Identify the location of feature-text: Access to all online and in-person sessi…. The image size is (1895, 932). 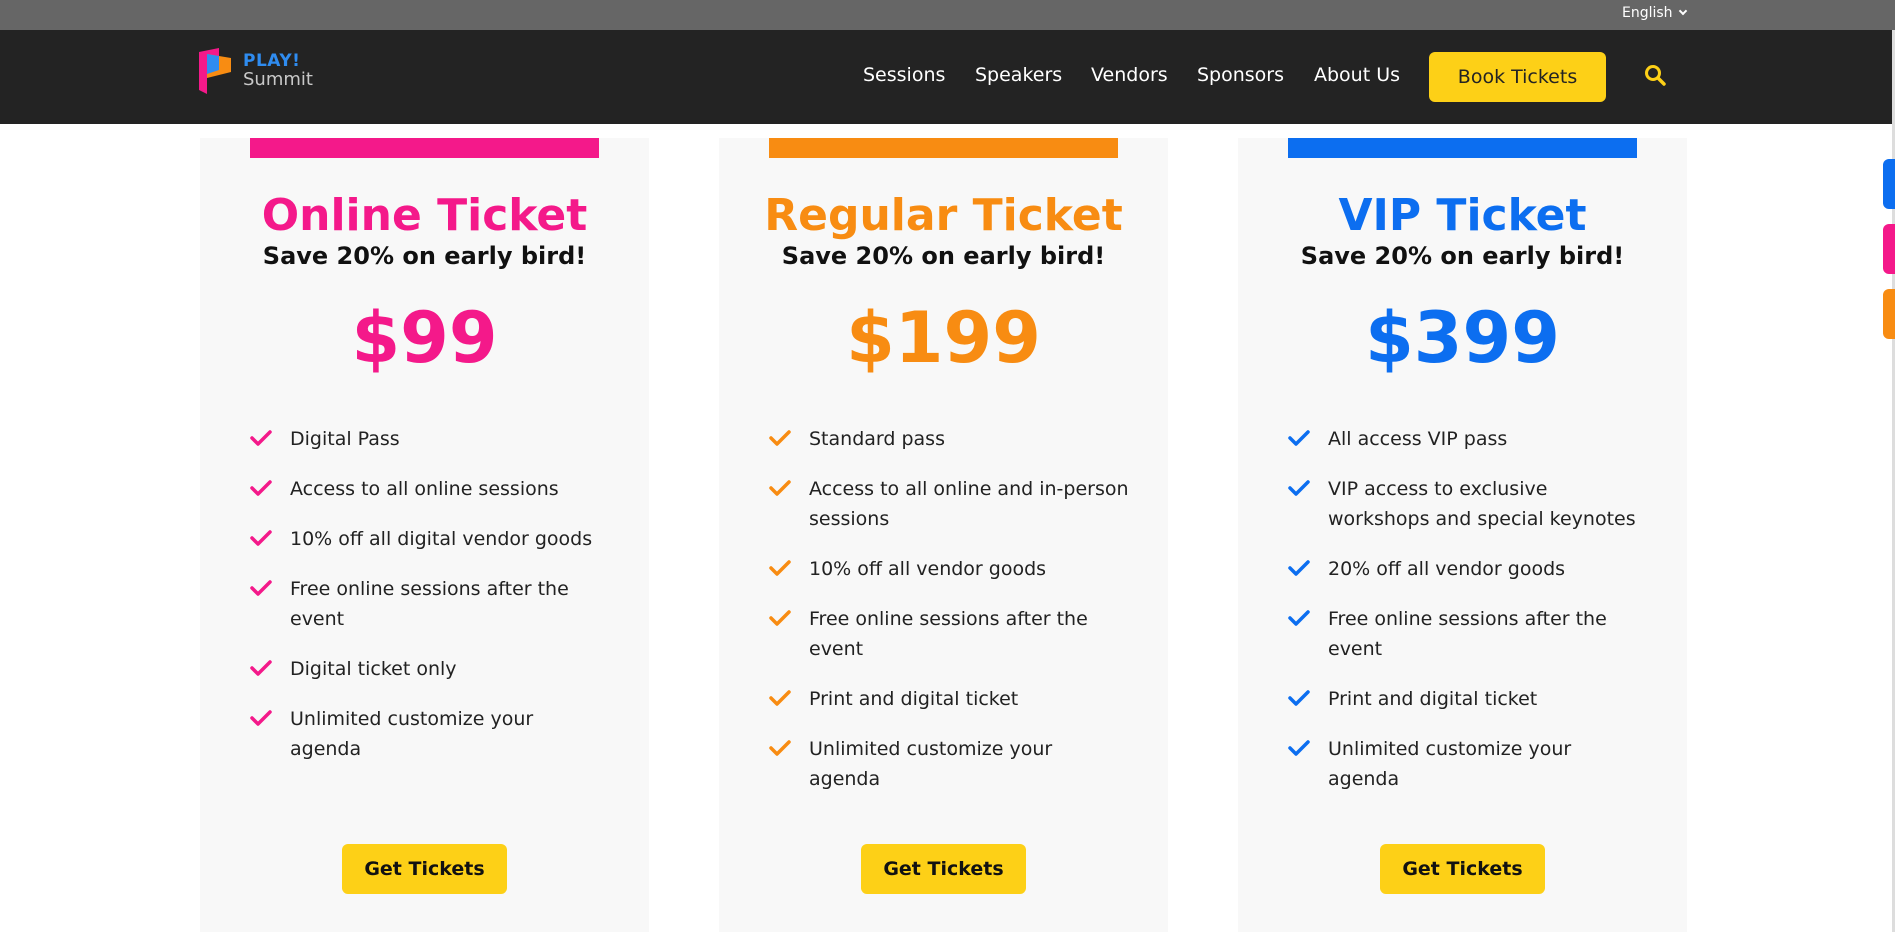
(969, 504).